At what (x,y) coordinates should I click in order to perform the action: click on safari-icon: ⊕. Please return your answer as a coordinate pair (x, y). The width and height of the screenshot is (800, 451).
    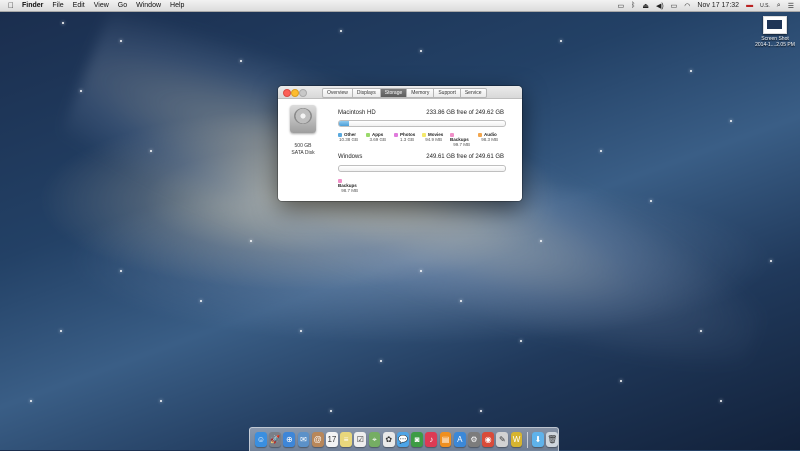
    Looking at the image, I should click on (289, 439).